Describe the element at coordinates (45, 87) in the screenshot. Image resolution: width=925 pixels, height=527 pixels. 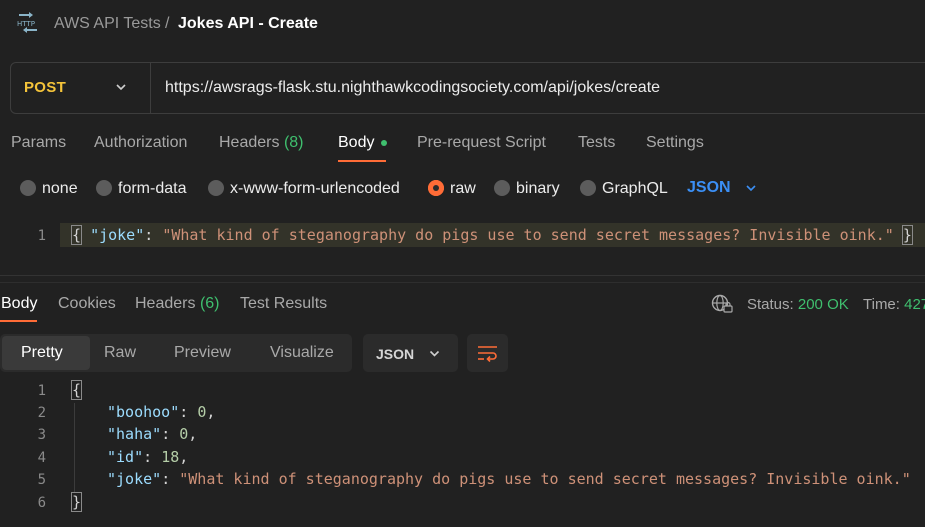
I see `method-select: POST` at that location.